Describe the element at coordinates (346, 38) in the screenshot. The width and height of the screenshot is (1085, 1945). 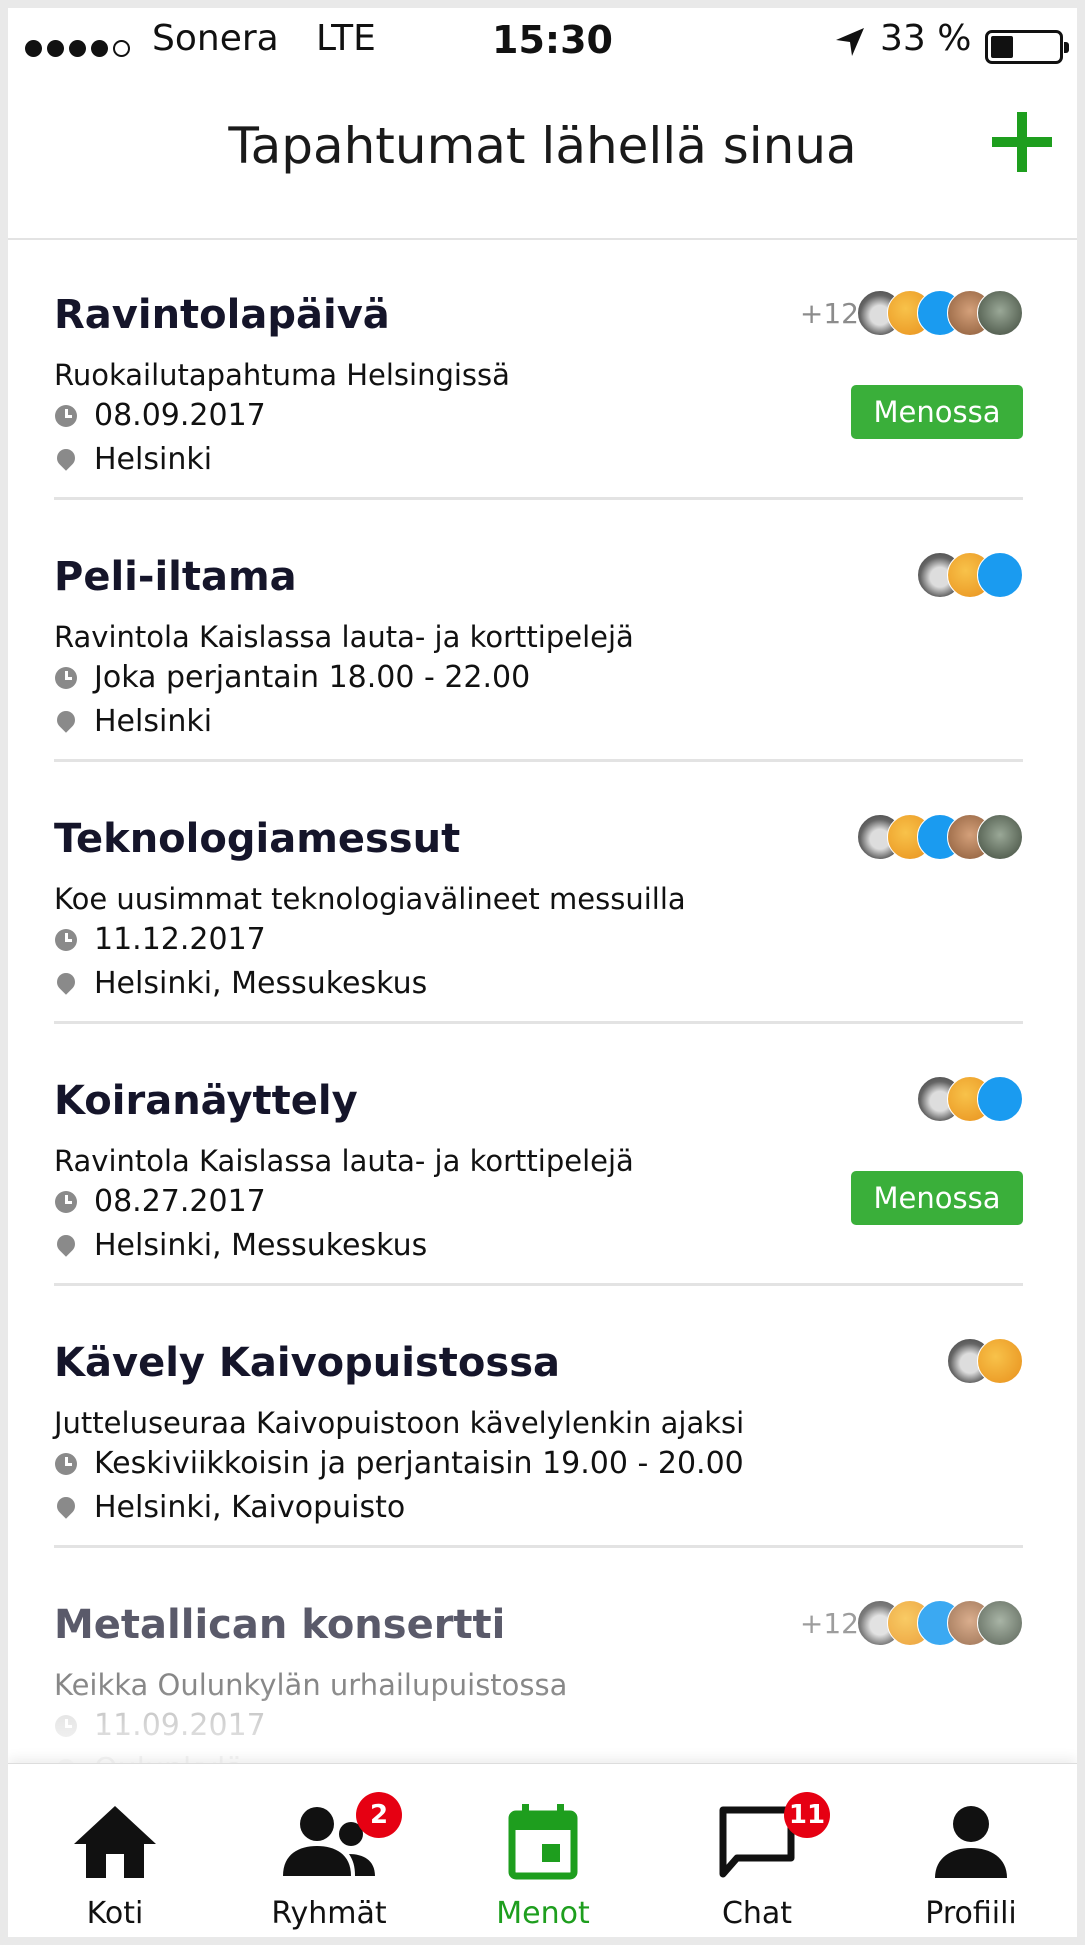
I see `network-type: LTE` at that location.